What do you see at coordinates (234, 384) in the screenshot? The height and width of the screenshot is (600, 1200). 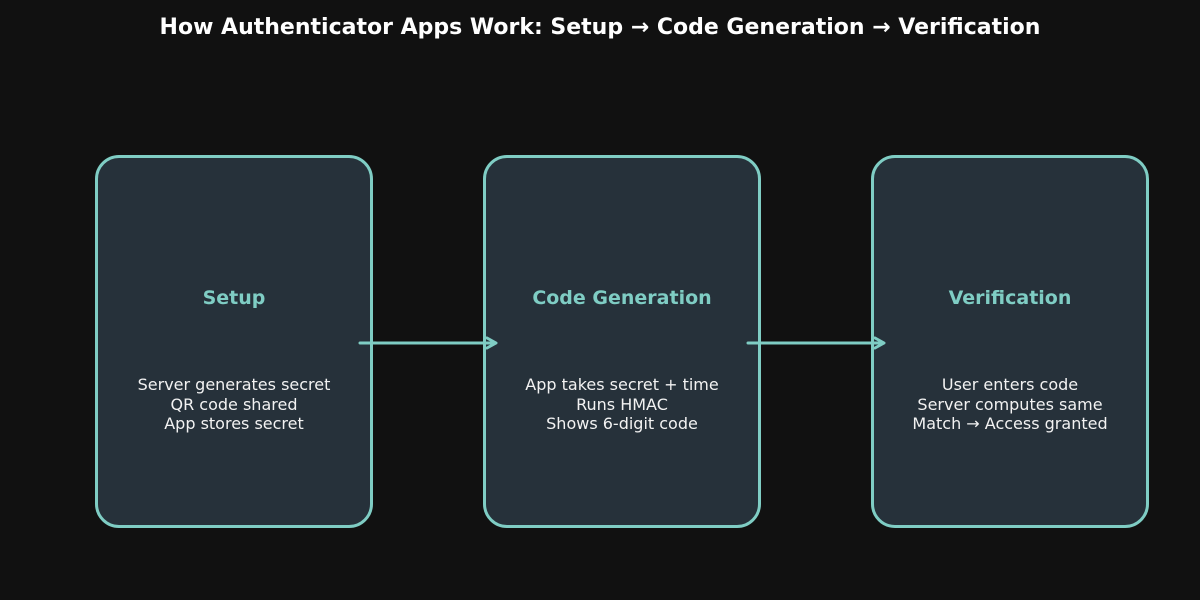 I see `step-line: Server generates secret` at bounding box center [234, 384].